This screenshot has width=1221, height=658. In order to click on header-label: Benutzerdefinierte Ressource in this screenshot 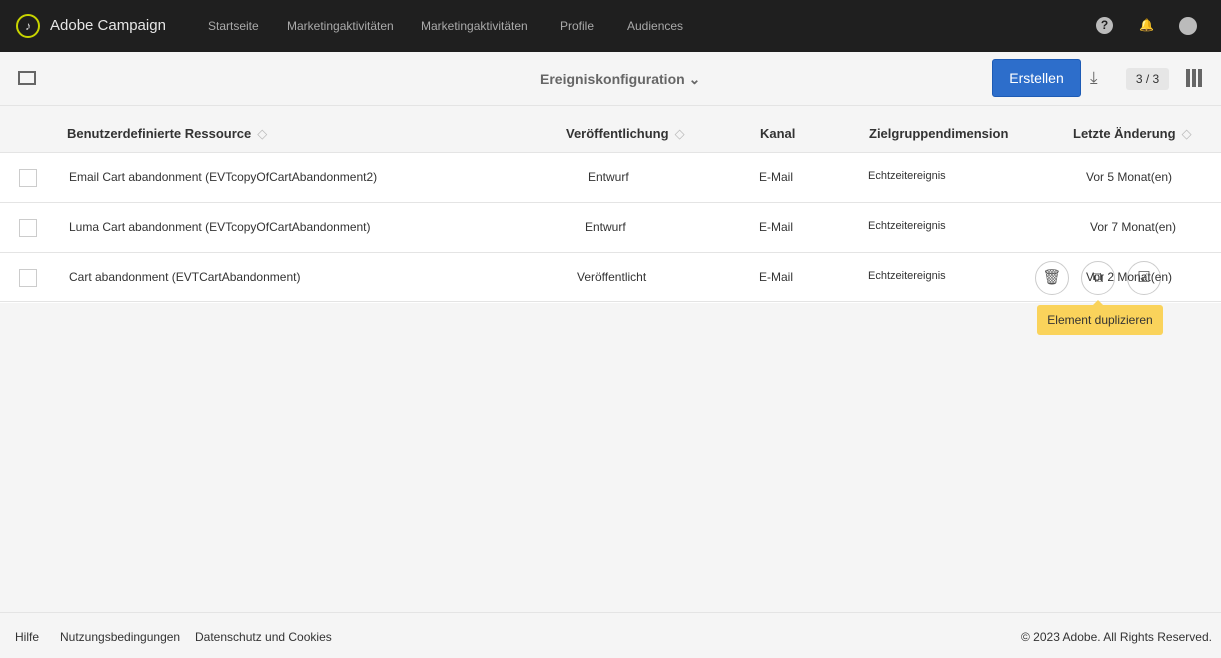, I will do `click(159, 133)`.